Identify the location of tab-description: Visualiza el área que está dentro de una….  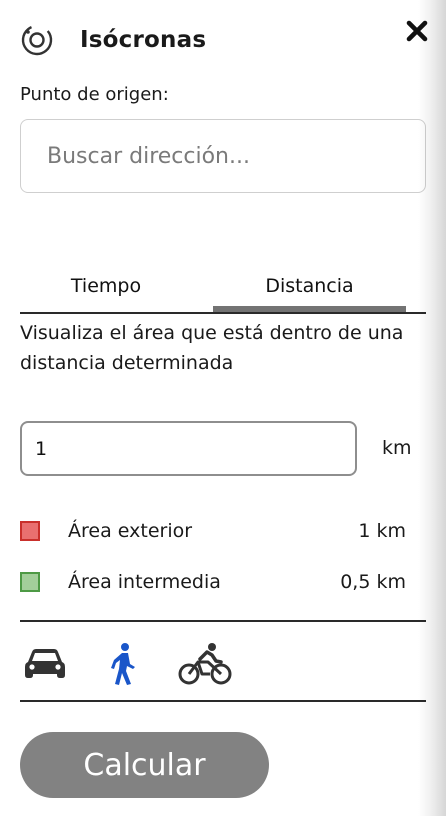
(212, 348).